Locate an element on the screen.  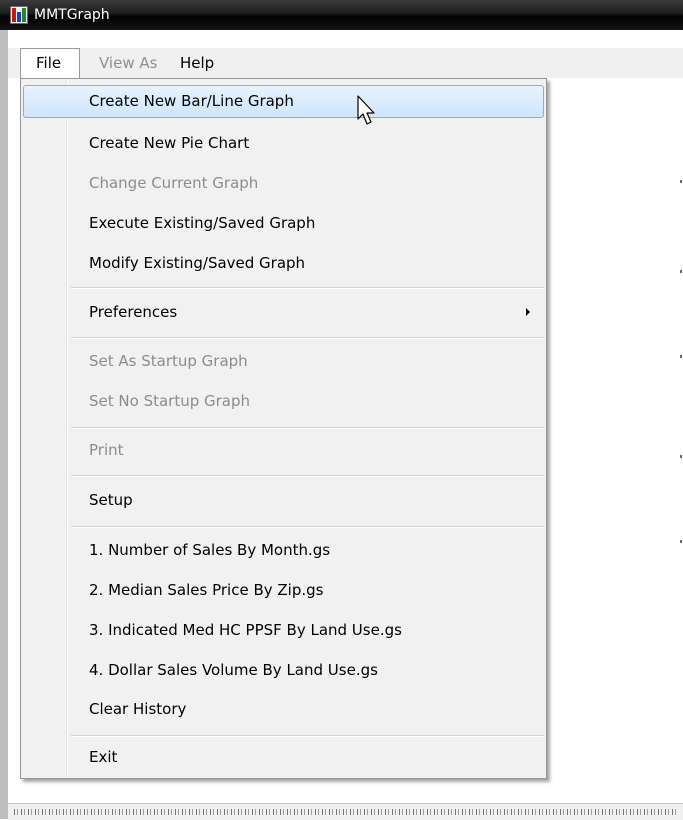
menu-item-clear-history: Clear History is located at coordinates (283, 709).